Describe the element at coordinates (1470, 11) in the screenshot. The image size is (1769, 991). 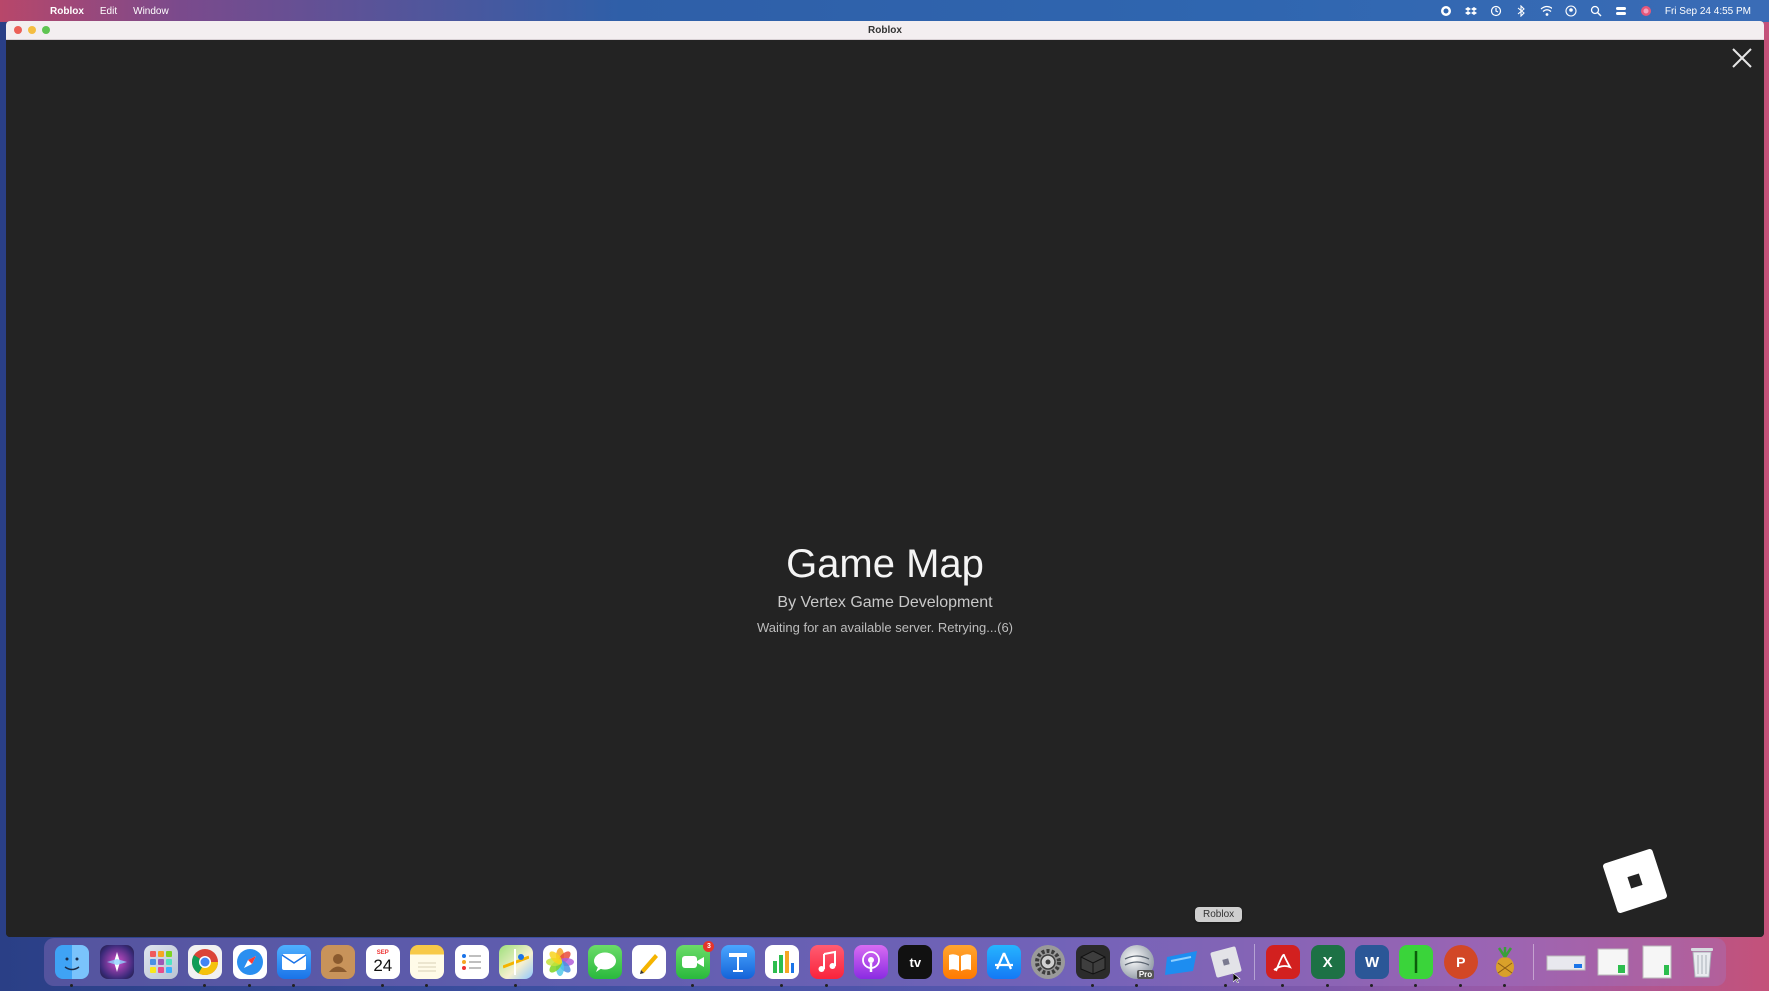
I see `dropbox-icon` at that location.